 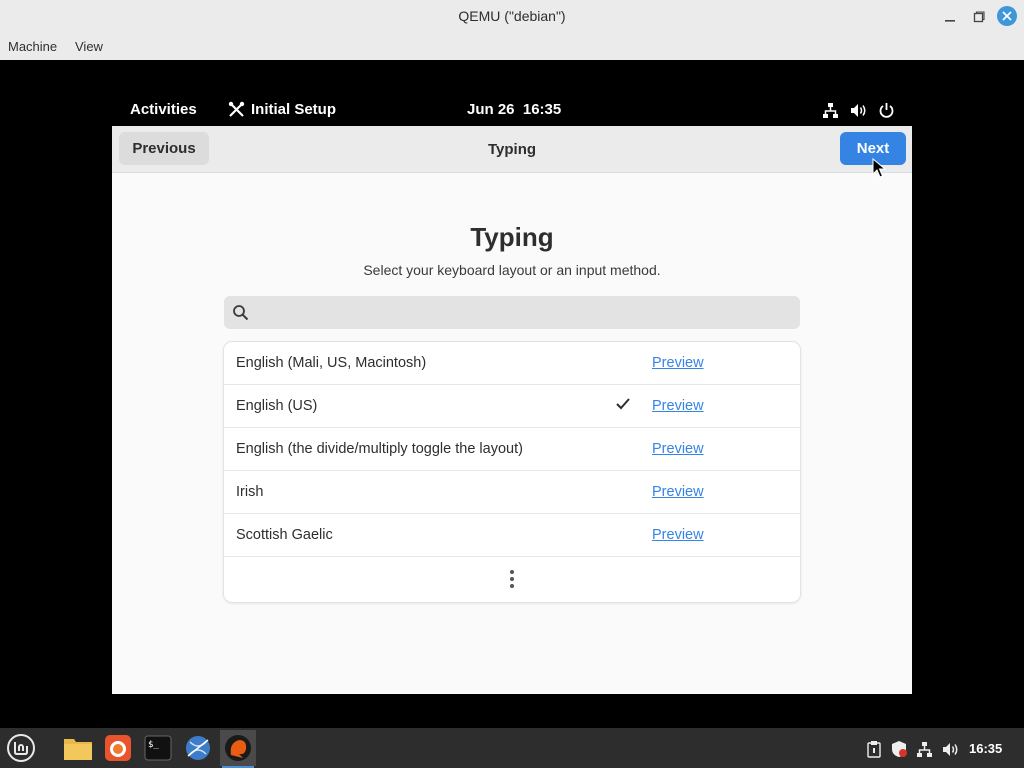 I want to click on minimize-icon, so click(x=950, y=21).